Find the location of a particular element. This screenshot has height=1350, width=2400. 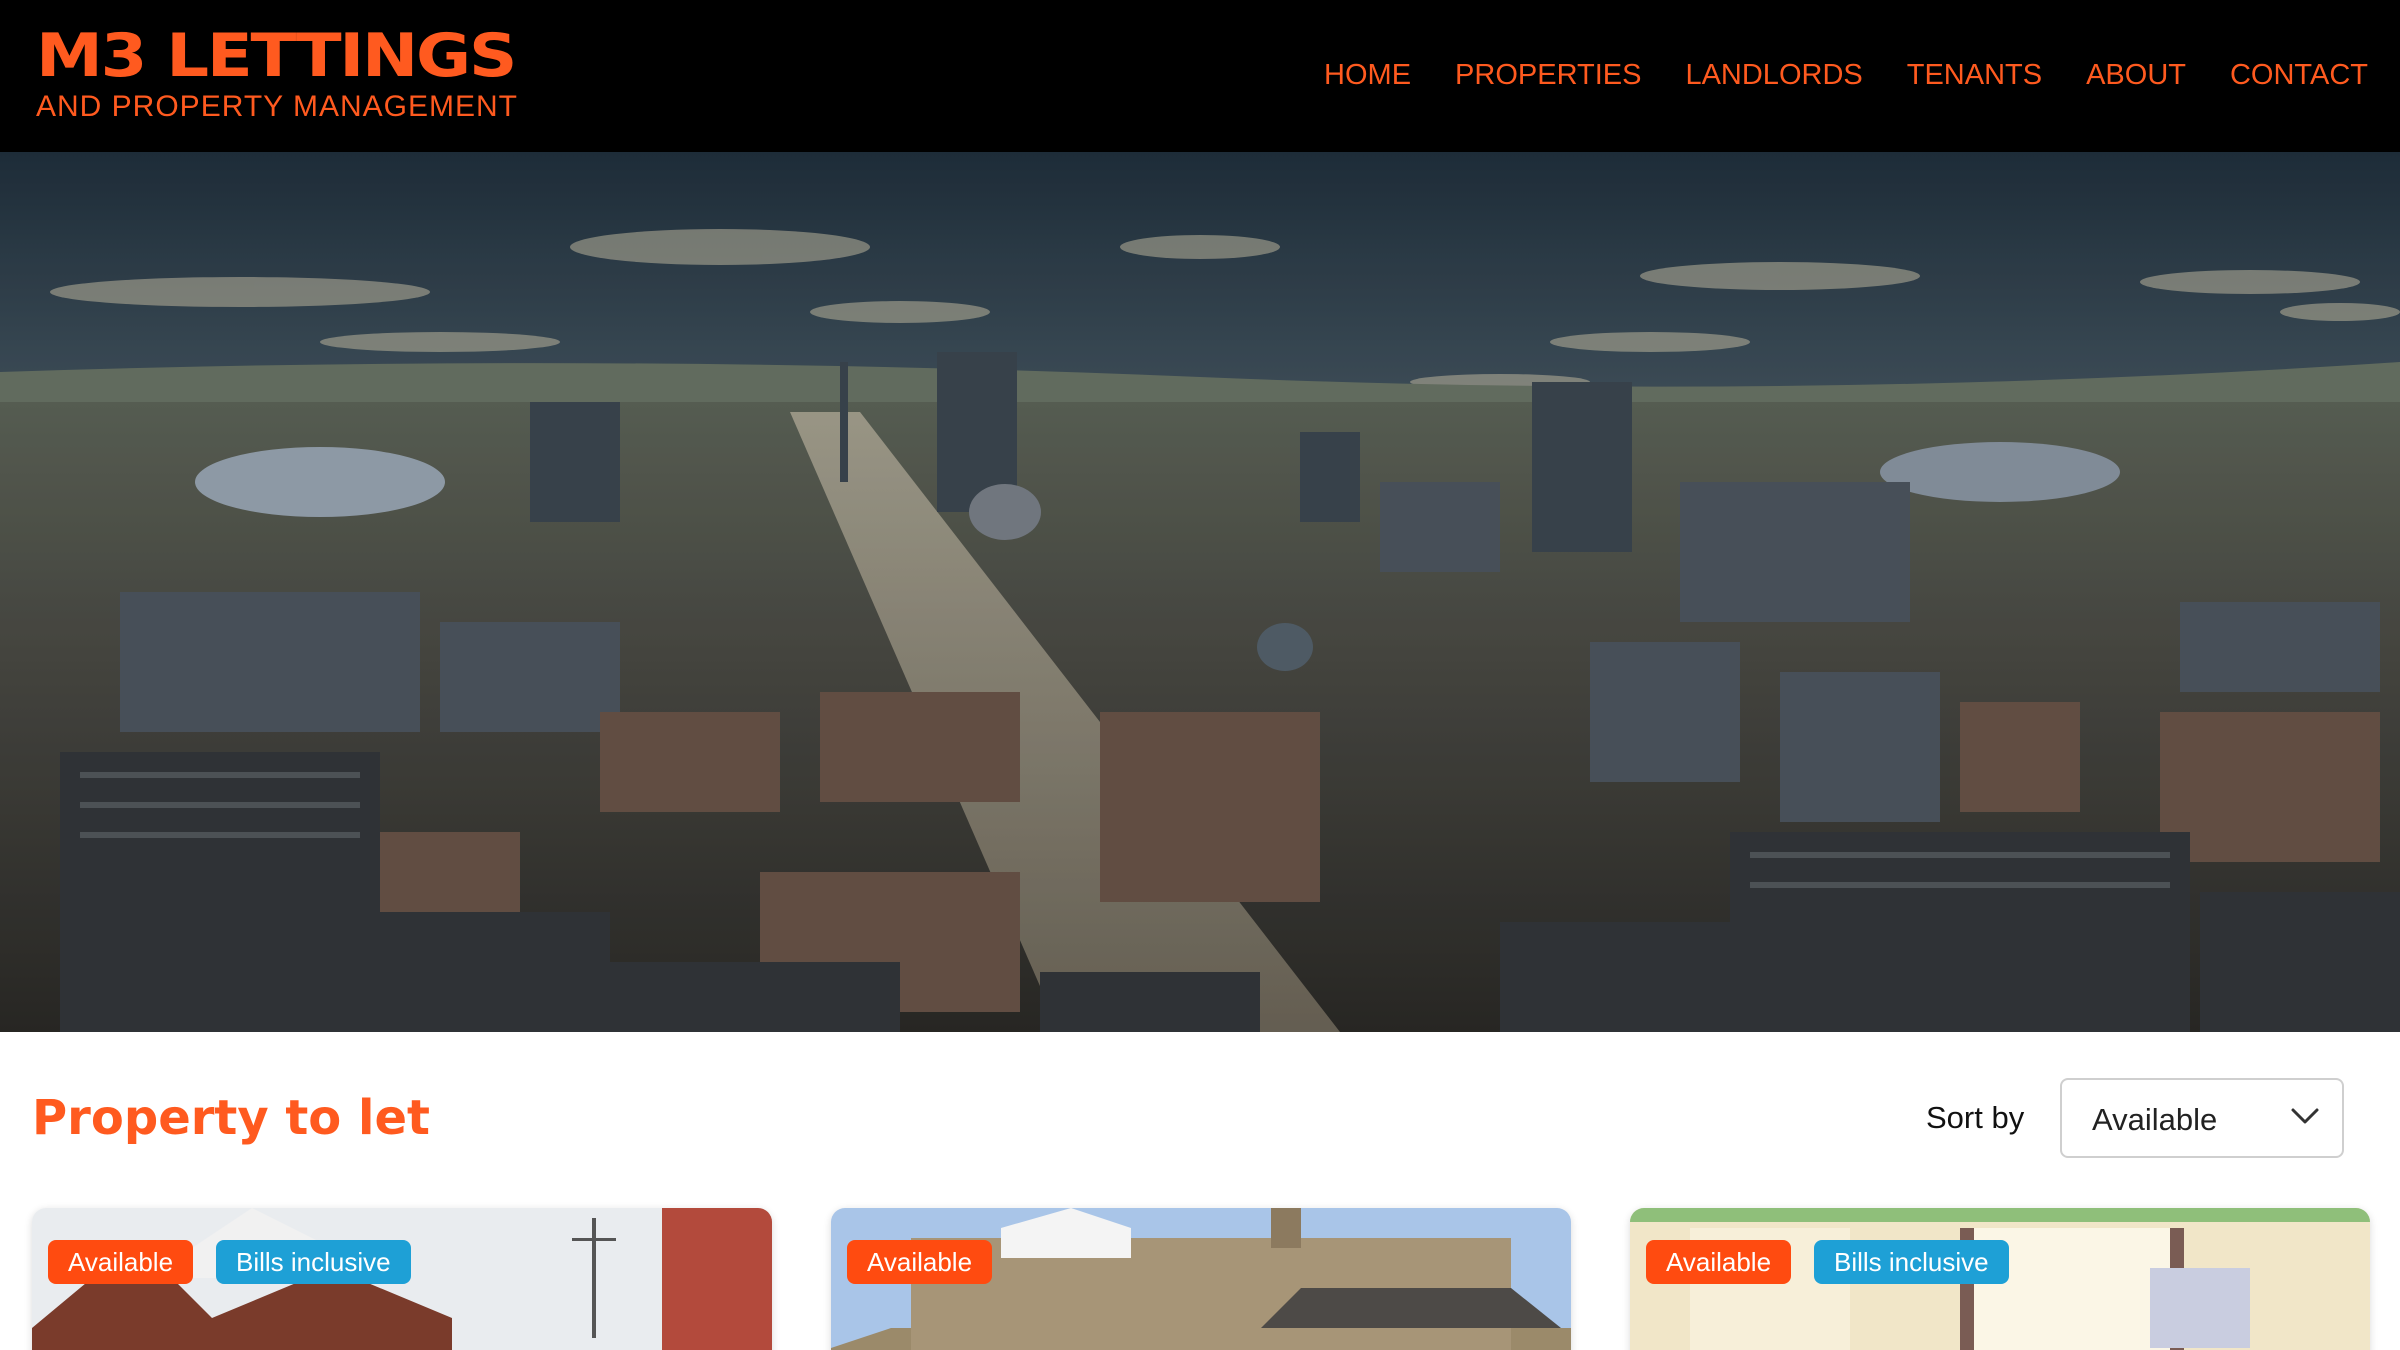

section-title: Property to let is located at coordinates (231, 1118).